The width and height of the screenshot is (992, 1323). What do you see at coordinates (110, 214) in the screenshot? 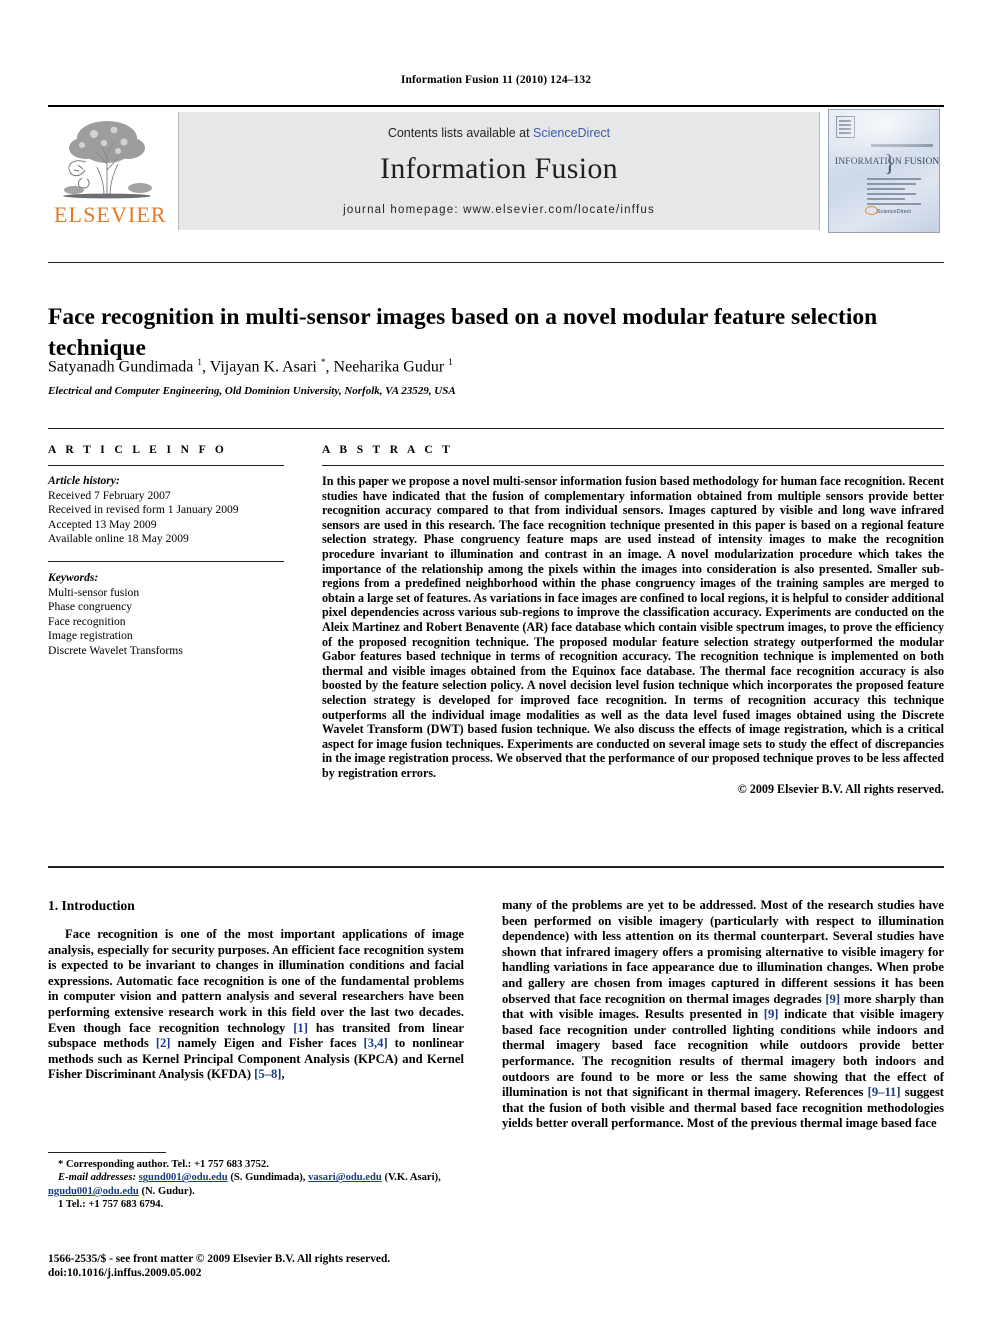
I see `elsevier-wordmark: ELSEVIER` at bounding box center [110, 214].